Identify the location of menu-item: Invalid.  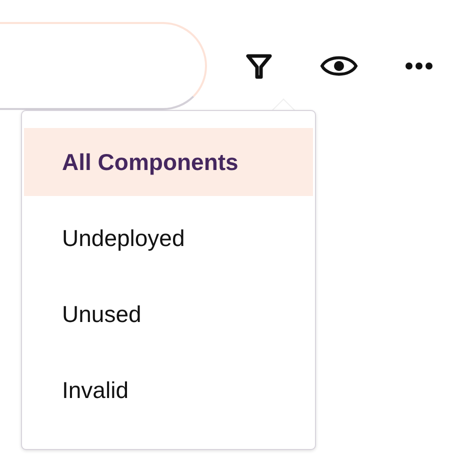
(168, 390).